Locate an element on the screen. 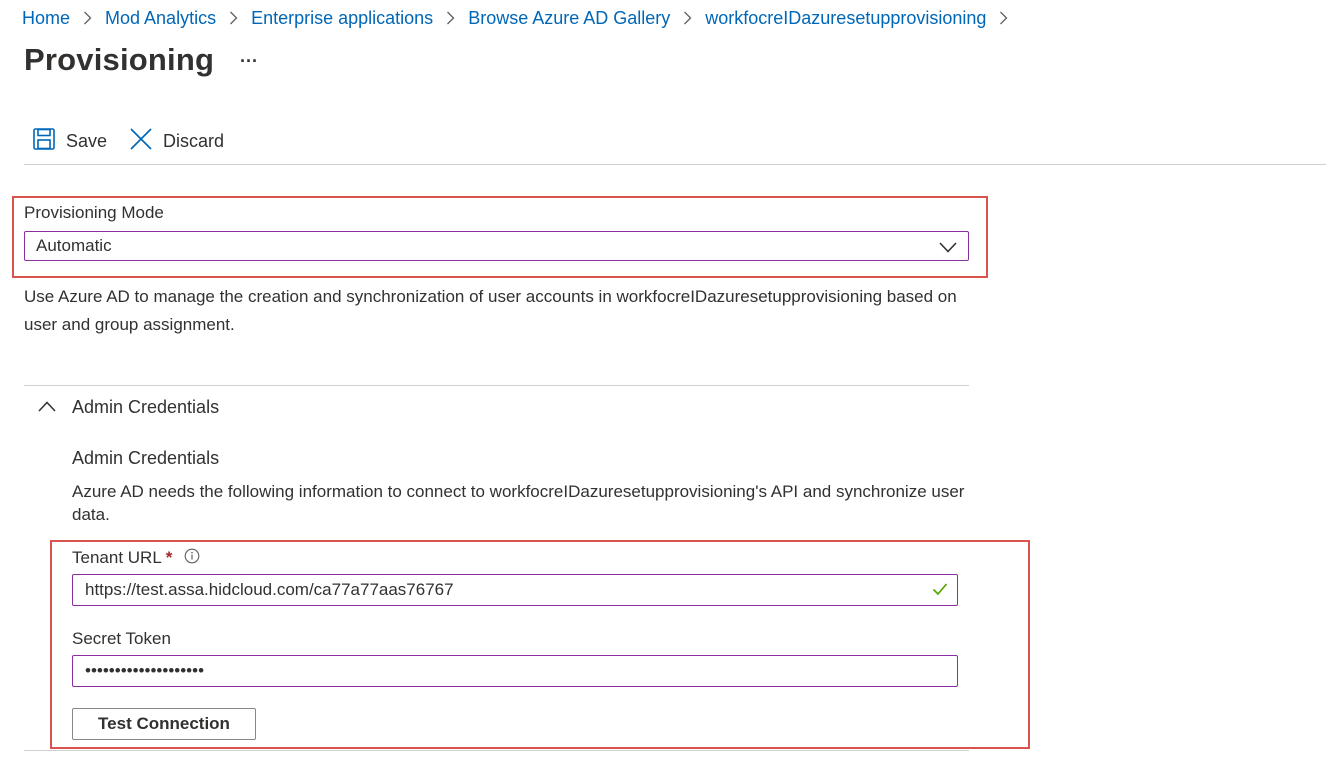 This screenshot has height=776, width=1326. discard-button: Discard is located at coordinates (176, 141).